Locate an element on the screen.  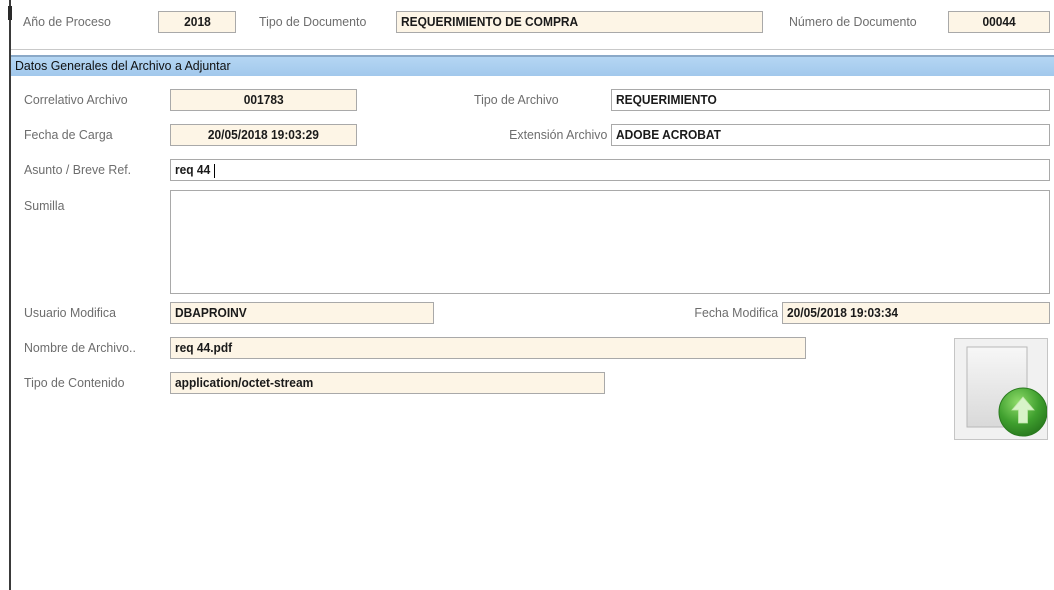
anio-proceso-field: 2018 is located at coordinates (197, 22).